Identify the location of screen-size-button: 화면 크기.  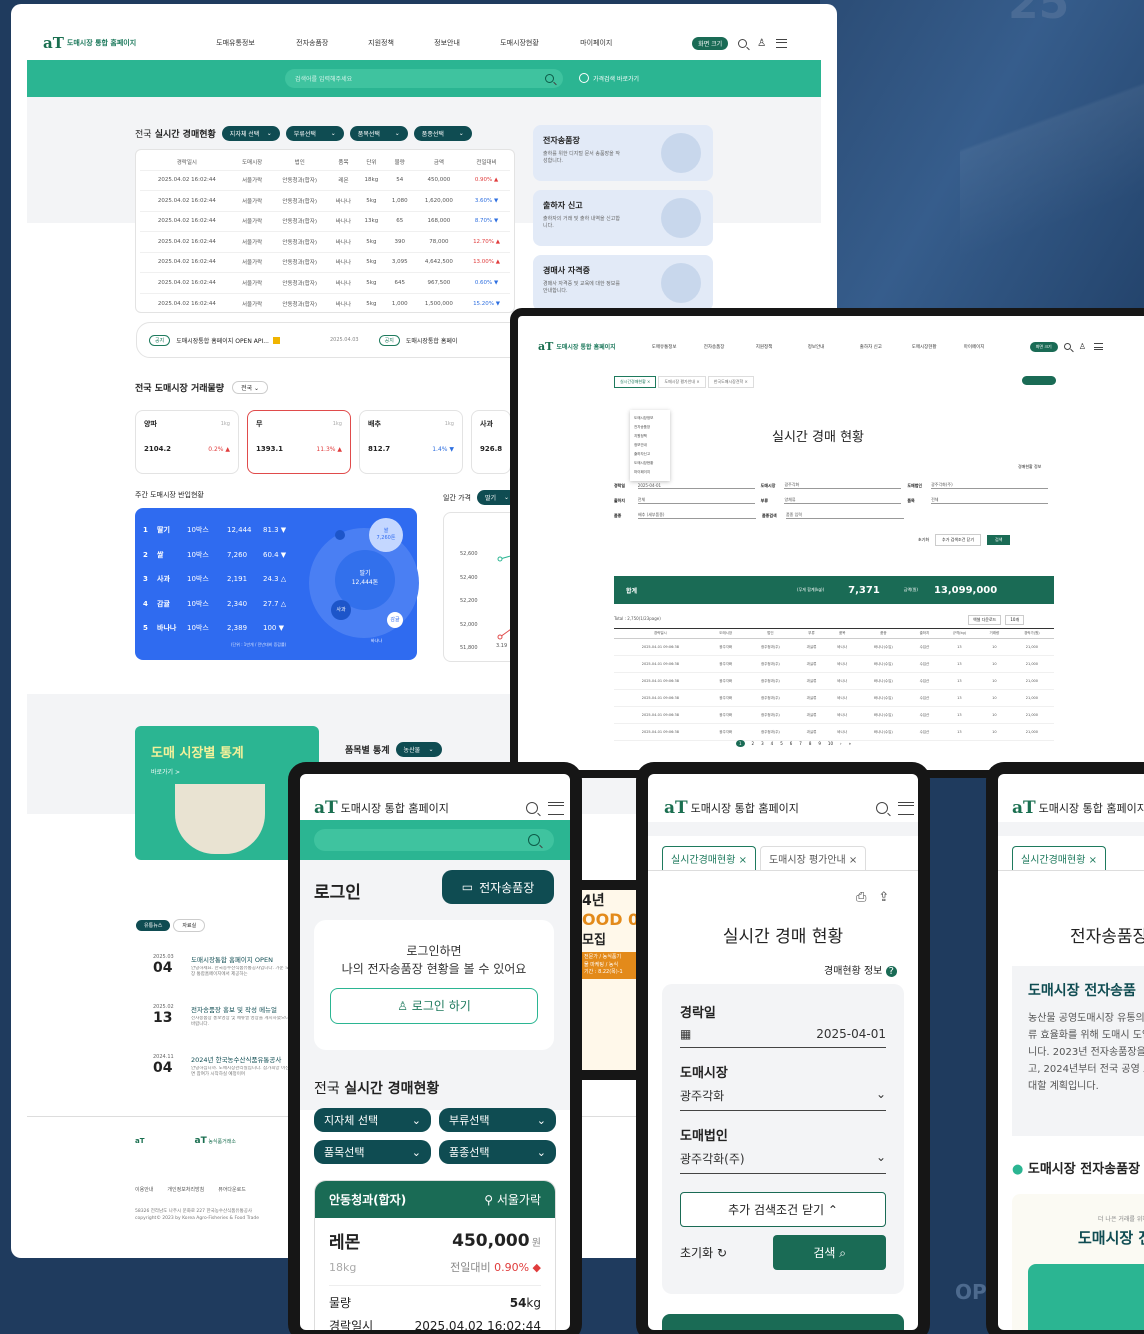
(1043, 346).